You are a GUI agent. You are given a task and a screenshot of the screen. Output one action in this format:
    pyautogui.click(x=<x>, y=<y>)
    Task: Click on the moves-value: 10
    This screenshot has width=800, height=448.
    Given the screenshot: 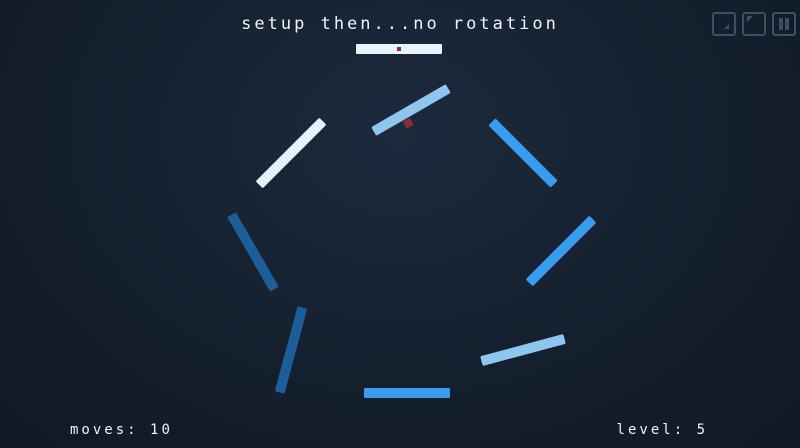 What is the action you would take?
    pyautogui.click(x=161, y=430)
    